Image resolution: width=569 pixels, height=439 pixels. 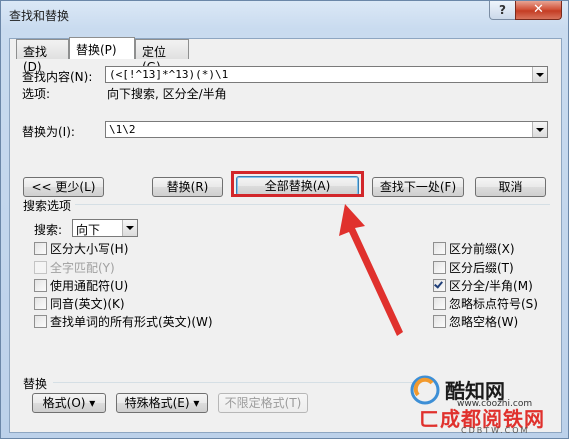 I want to click on search-direction-dropdown, so click(x=129, y=228).